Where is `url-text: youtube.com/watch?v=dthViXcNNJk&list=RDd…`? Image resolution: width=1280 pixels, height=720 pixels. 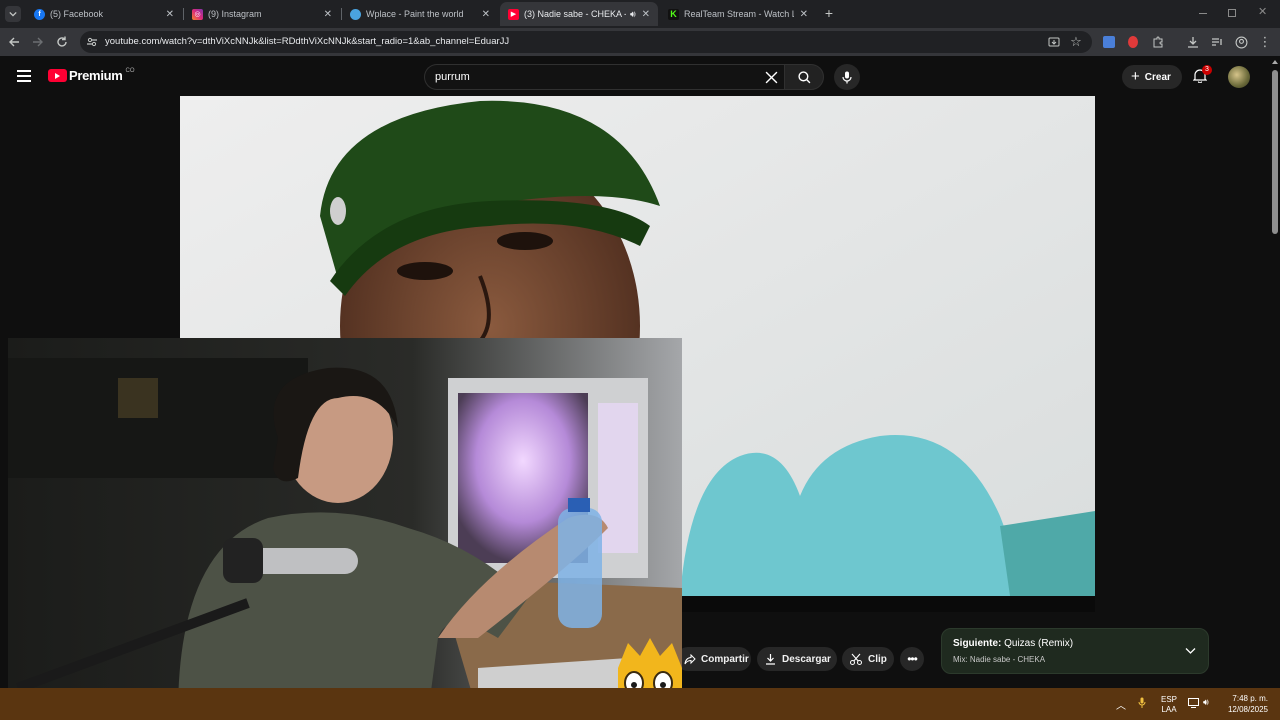
url-text: youtube.com/watch?v=dthViXcNNJk&list=RDd… is located at coordinates (307, 41).